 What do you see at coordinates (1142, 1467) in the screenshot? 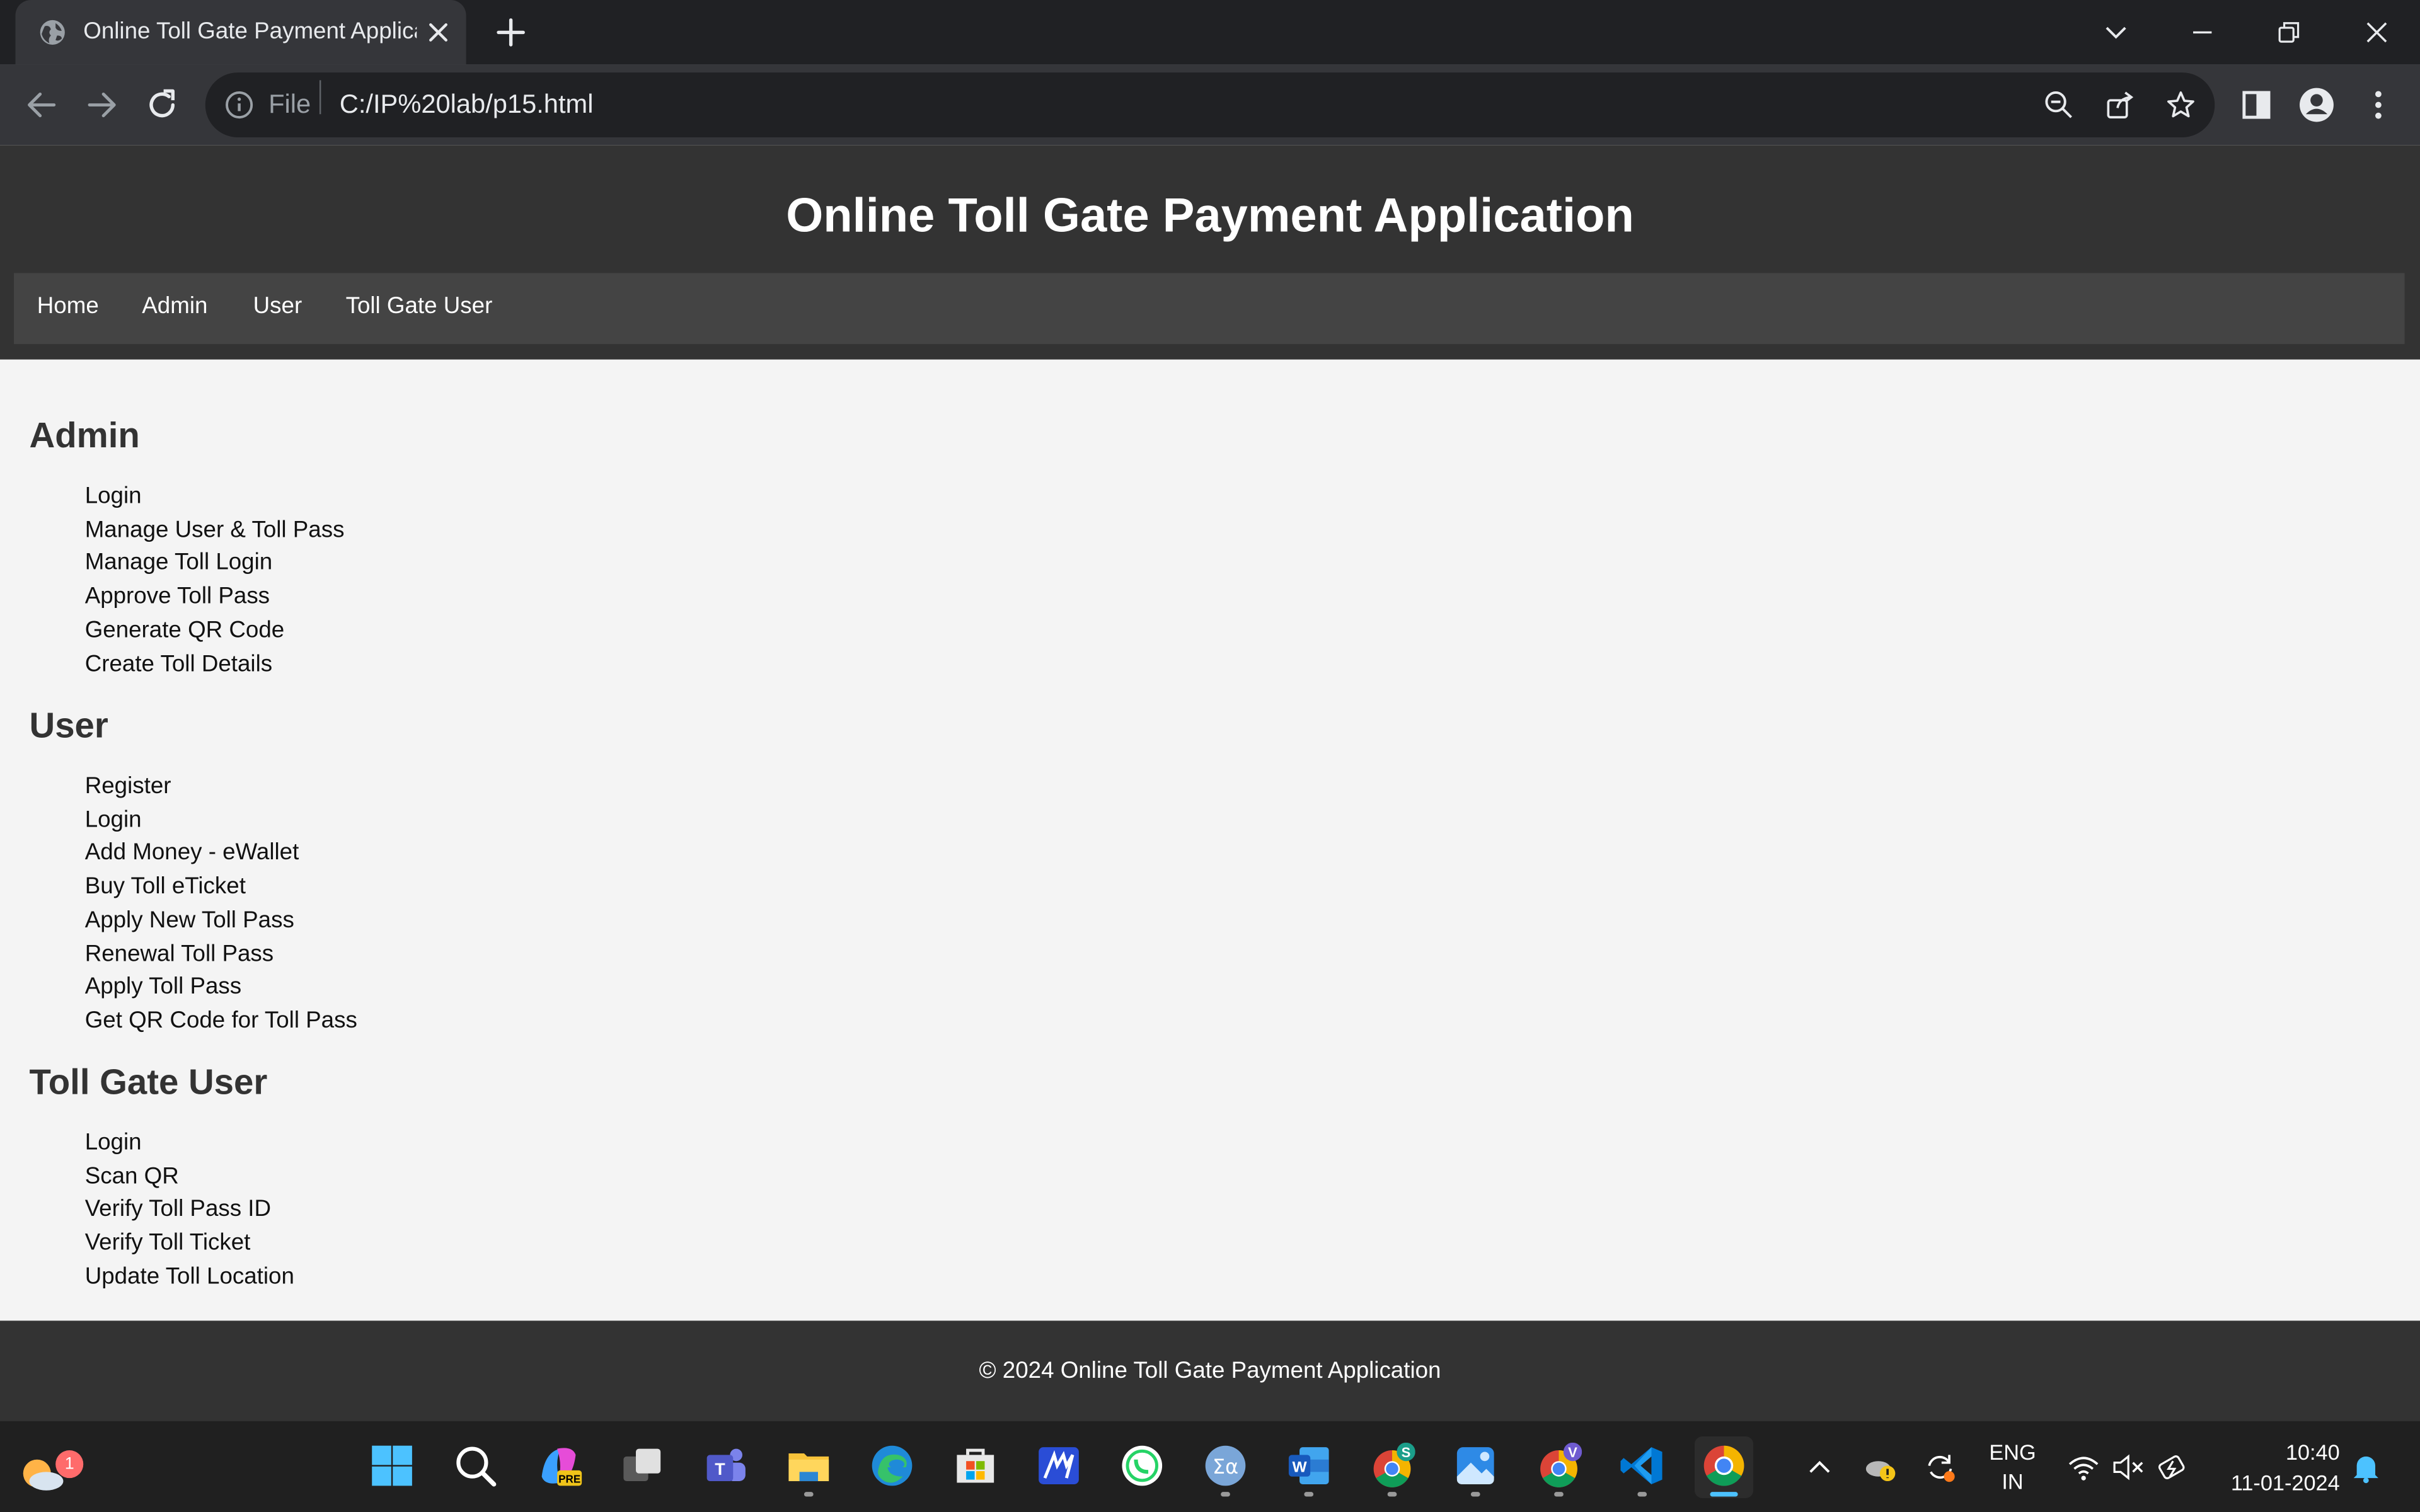
I see `taskbar-whatsapp` at bounding box center [1142, 1467].